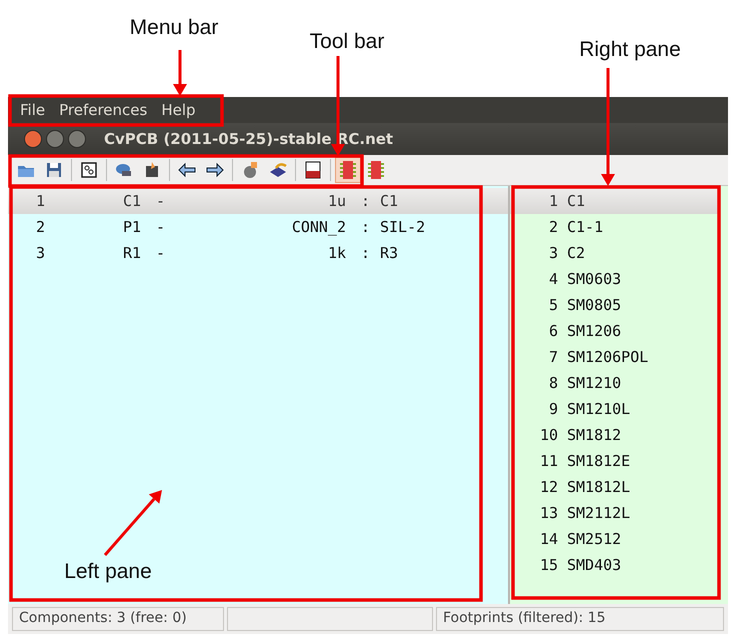 The width and height of the screenshot is (742, 638). I want to click on maximize-button, so click(77, 139).